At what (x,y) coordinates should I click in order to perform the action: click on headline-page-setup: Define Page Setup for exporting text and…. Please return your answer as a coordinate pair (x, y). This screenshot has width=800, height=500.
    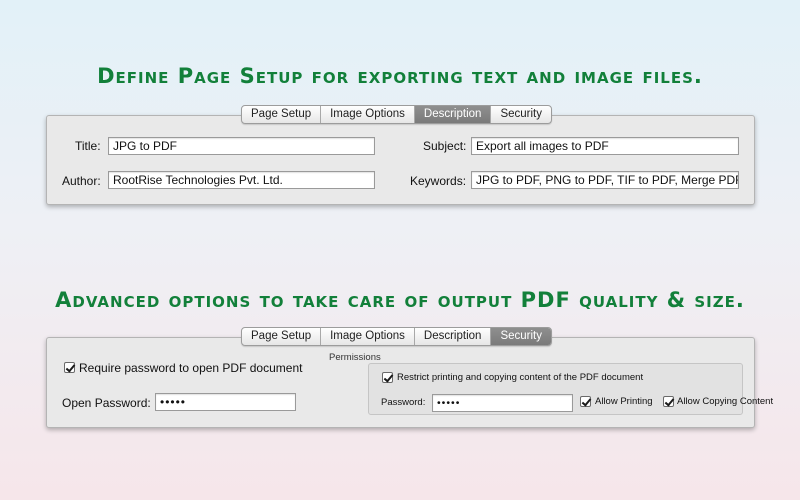
    Looking at the image, I should click on (400, 76).